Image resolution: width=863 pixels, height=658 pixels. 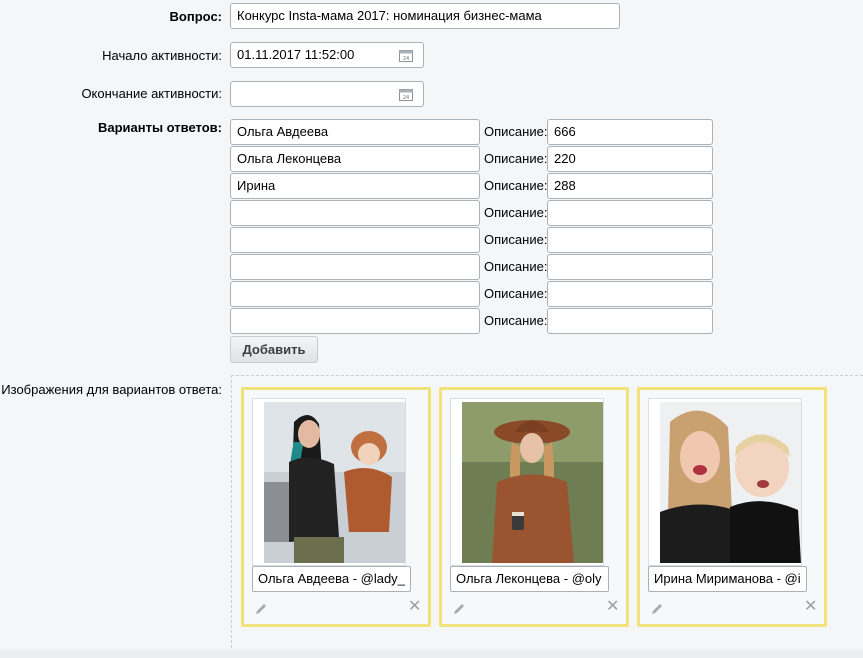 I want to click on end-date-input: 24, so click(x=327, y=94).